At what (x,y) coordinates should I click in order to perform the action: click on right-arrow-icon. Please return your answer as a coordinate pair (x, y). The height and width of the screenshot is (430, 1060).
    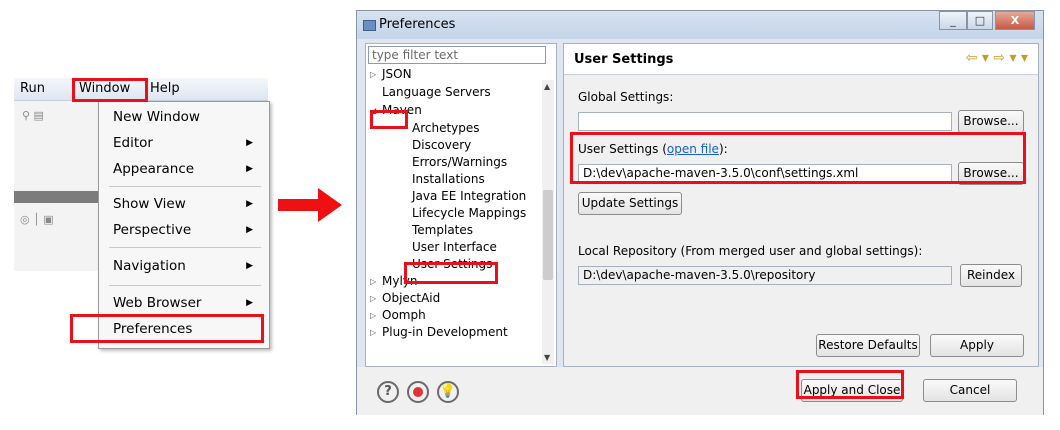
    Looking at the image, I should click on (310, 205).